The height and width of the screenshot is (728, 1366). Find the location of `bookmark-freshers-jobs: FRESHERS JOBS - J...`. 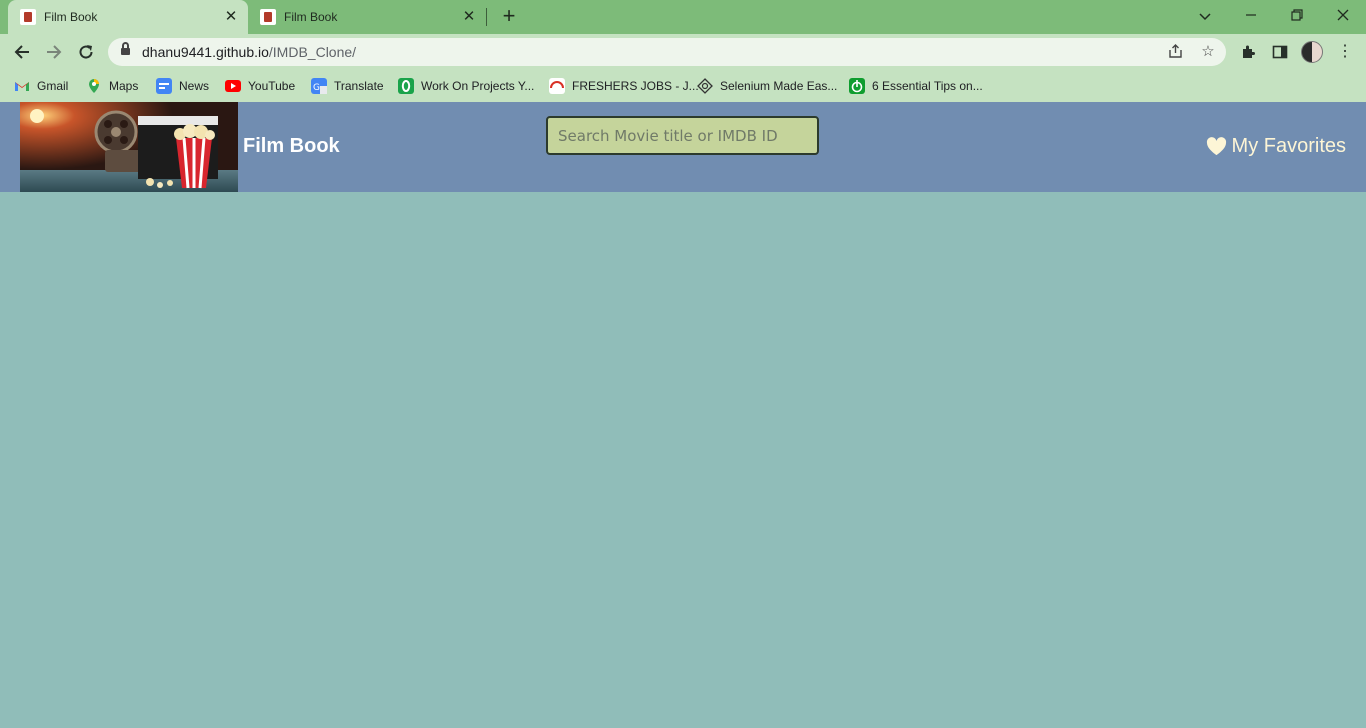

bookmark-freshers-jobs: FRESHERS JOBS - J... is located at coordinates (624, 86).